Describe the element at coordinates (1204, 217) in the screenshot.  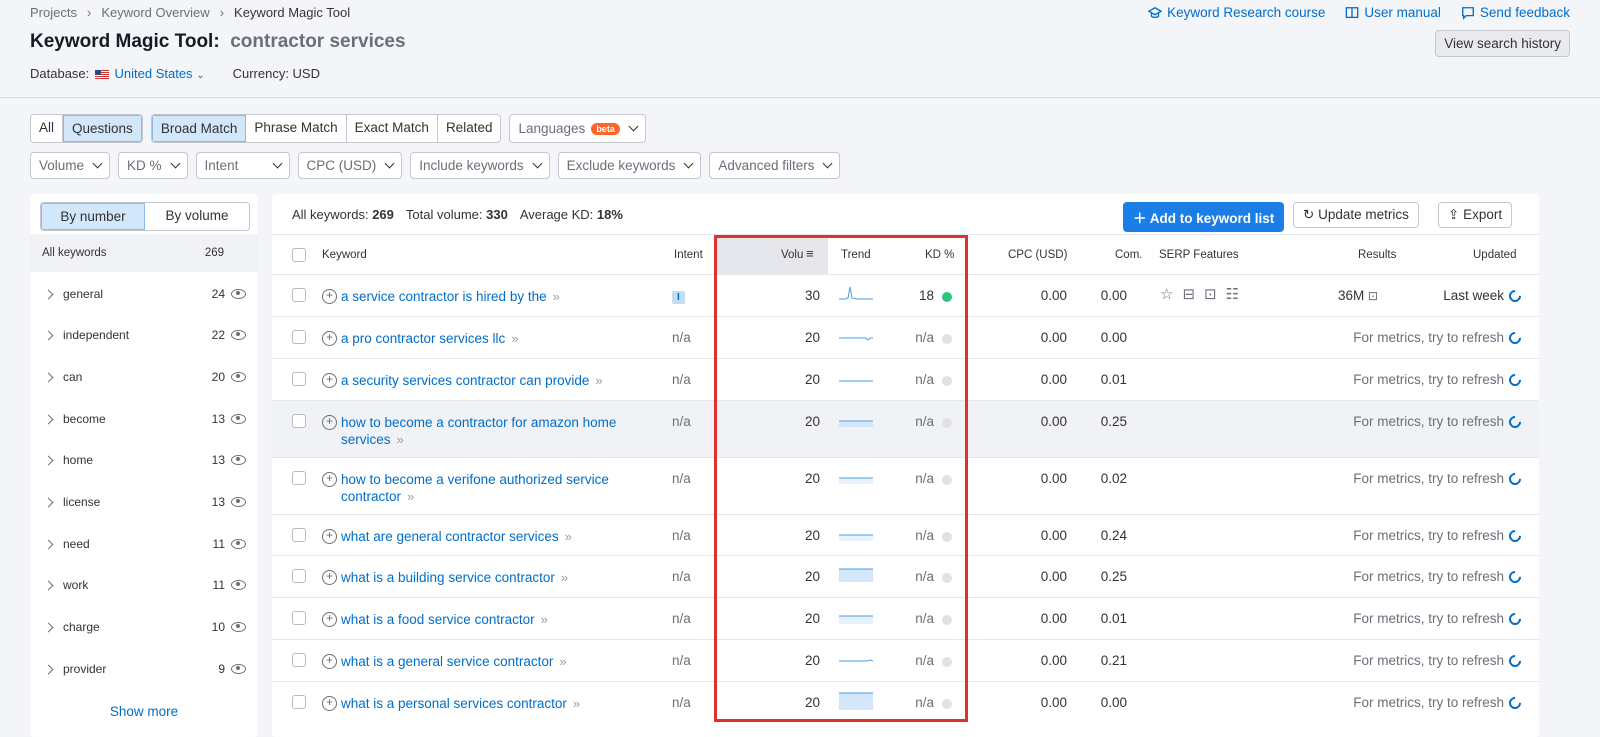
I see `add-to-keyword-list-button: ＋ Add to keyword list` at that location.